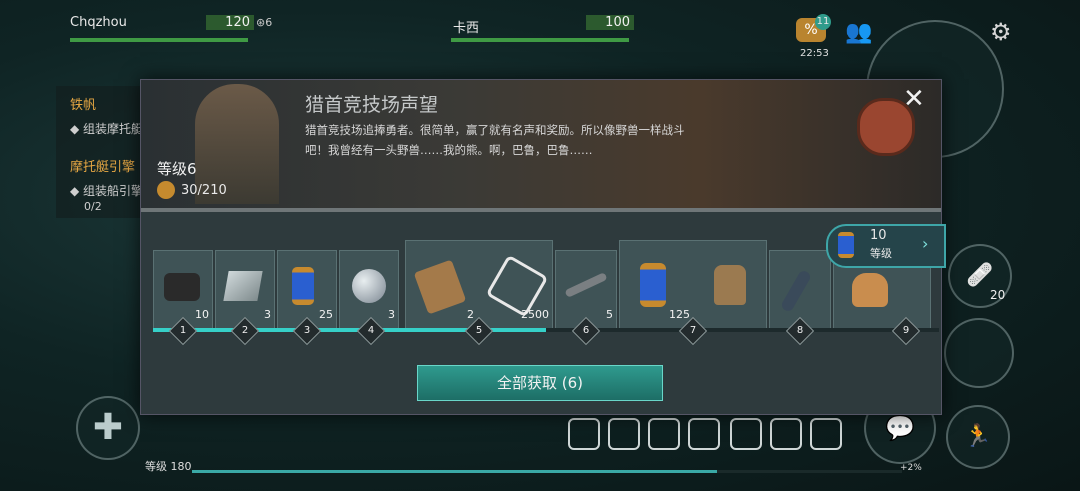 The width and height of the screenshot is (1080, 491). I want to click on coins-icon, so click(746, 434).